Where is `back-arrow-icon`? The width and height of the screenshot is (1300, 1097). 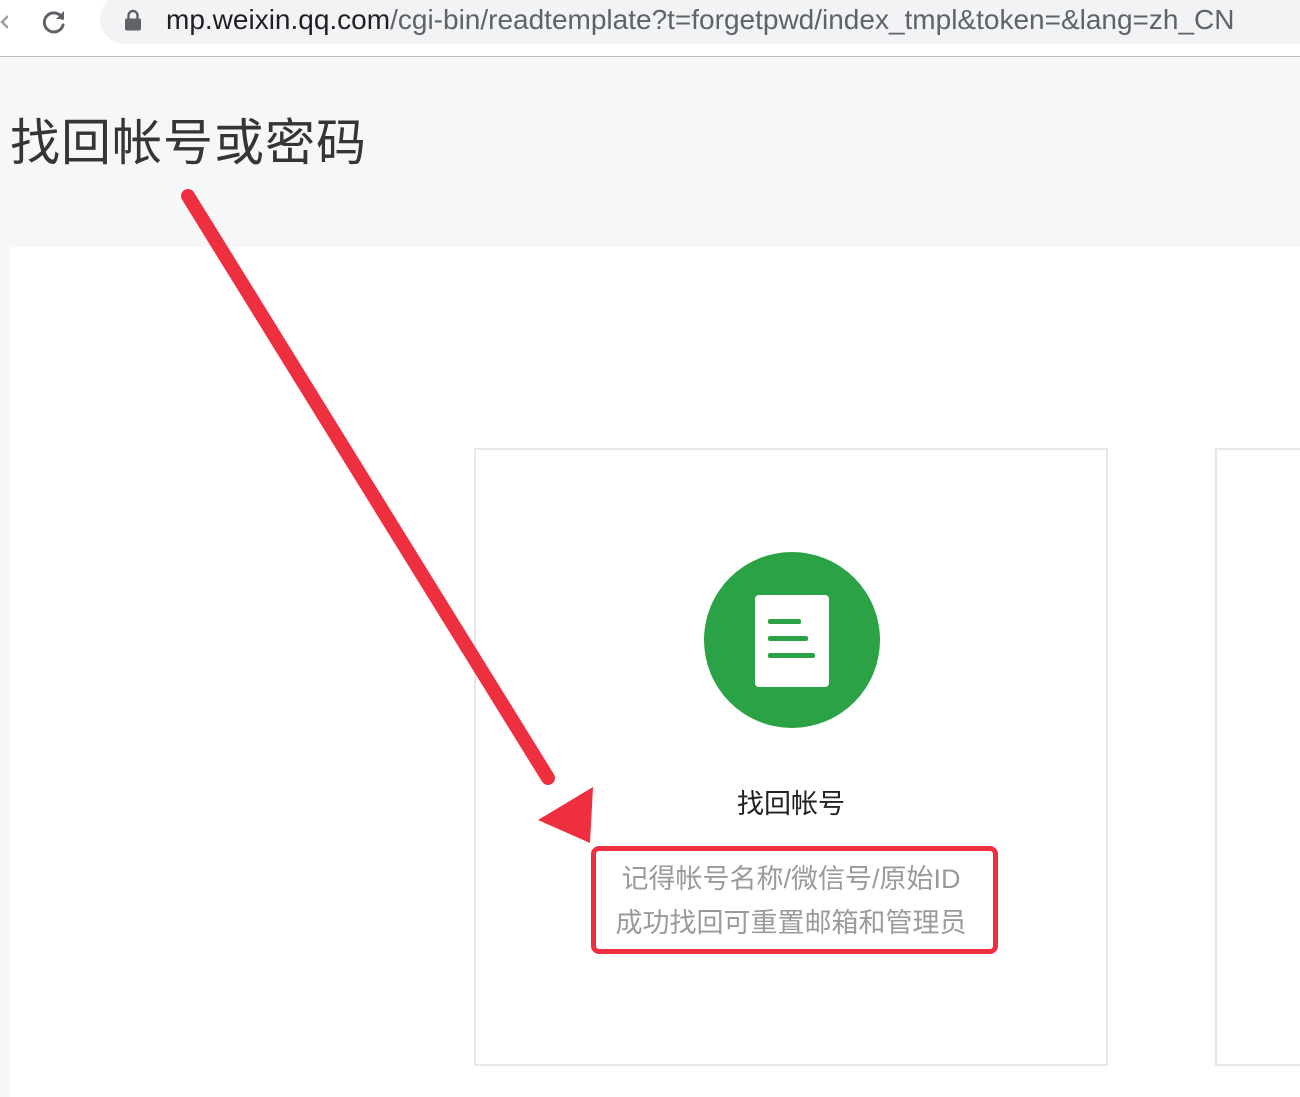 back-arrow-icon is located at coordinates (4, 22).